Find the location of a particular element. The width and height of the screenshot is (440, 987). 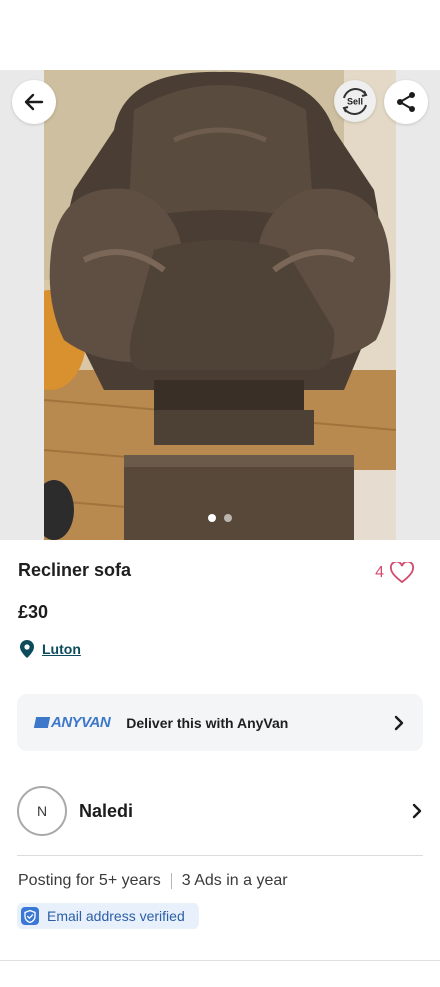

pagination-dot is located at coordinates (228, 518).